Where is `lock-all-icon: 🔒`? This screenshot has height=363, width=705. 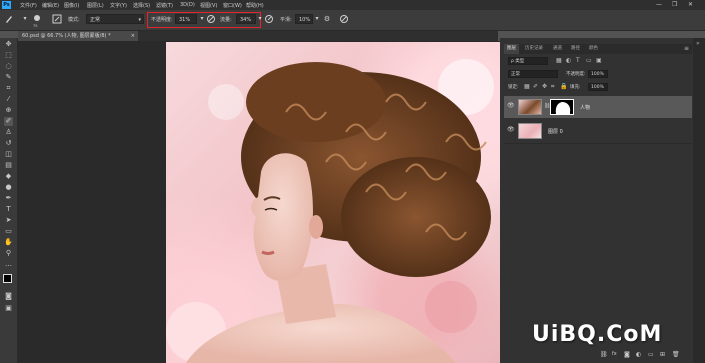
lock-all-icon: 🔒 is located at coordinates (563, 86).